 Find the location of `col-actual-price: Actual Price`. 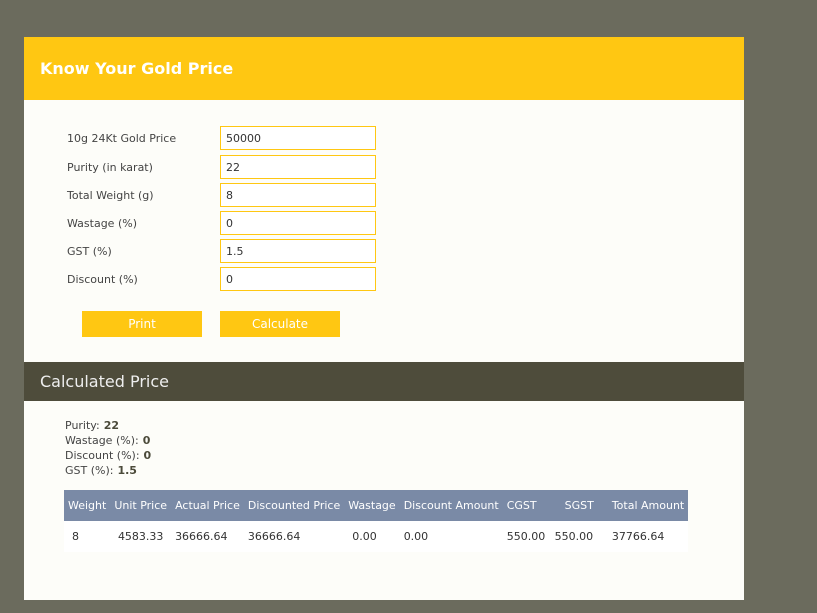

col-actual-price: Actual Price is located at coordinates (207, 505).